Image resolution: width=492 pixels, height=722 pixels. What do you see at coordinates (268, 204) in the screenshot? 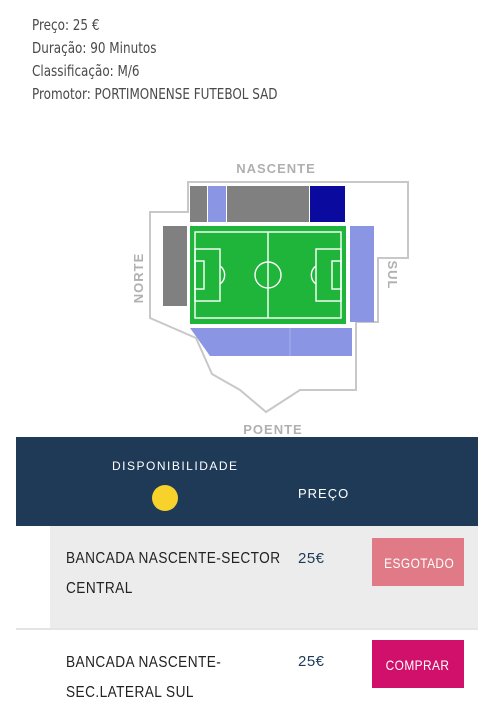
I see `stand-nascente-sector-central` at bounding box center [268, 204].